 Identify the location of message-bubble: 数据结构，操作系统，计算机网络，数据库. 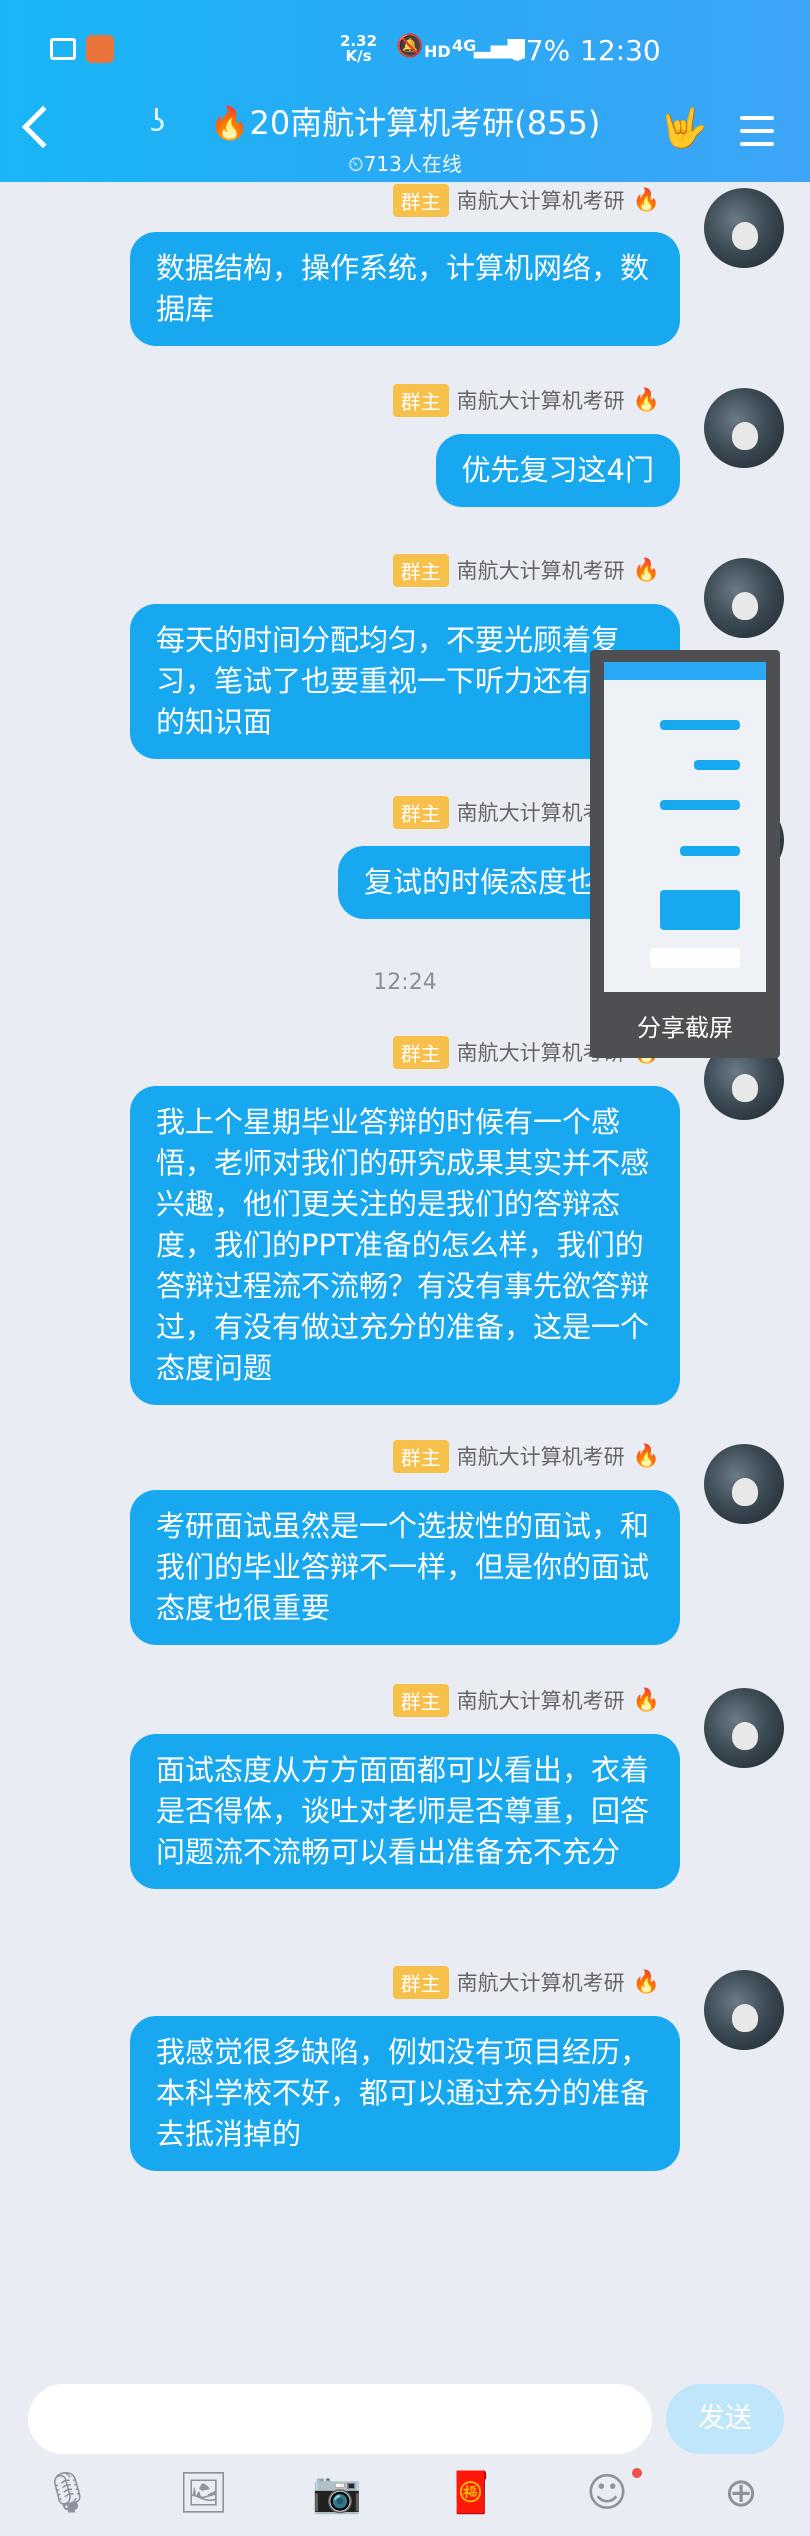
(405, 289).